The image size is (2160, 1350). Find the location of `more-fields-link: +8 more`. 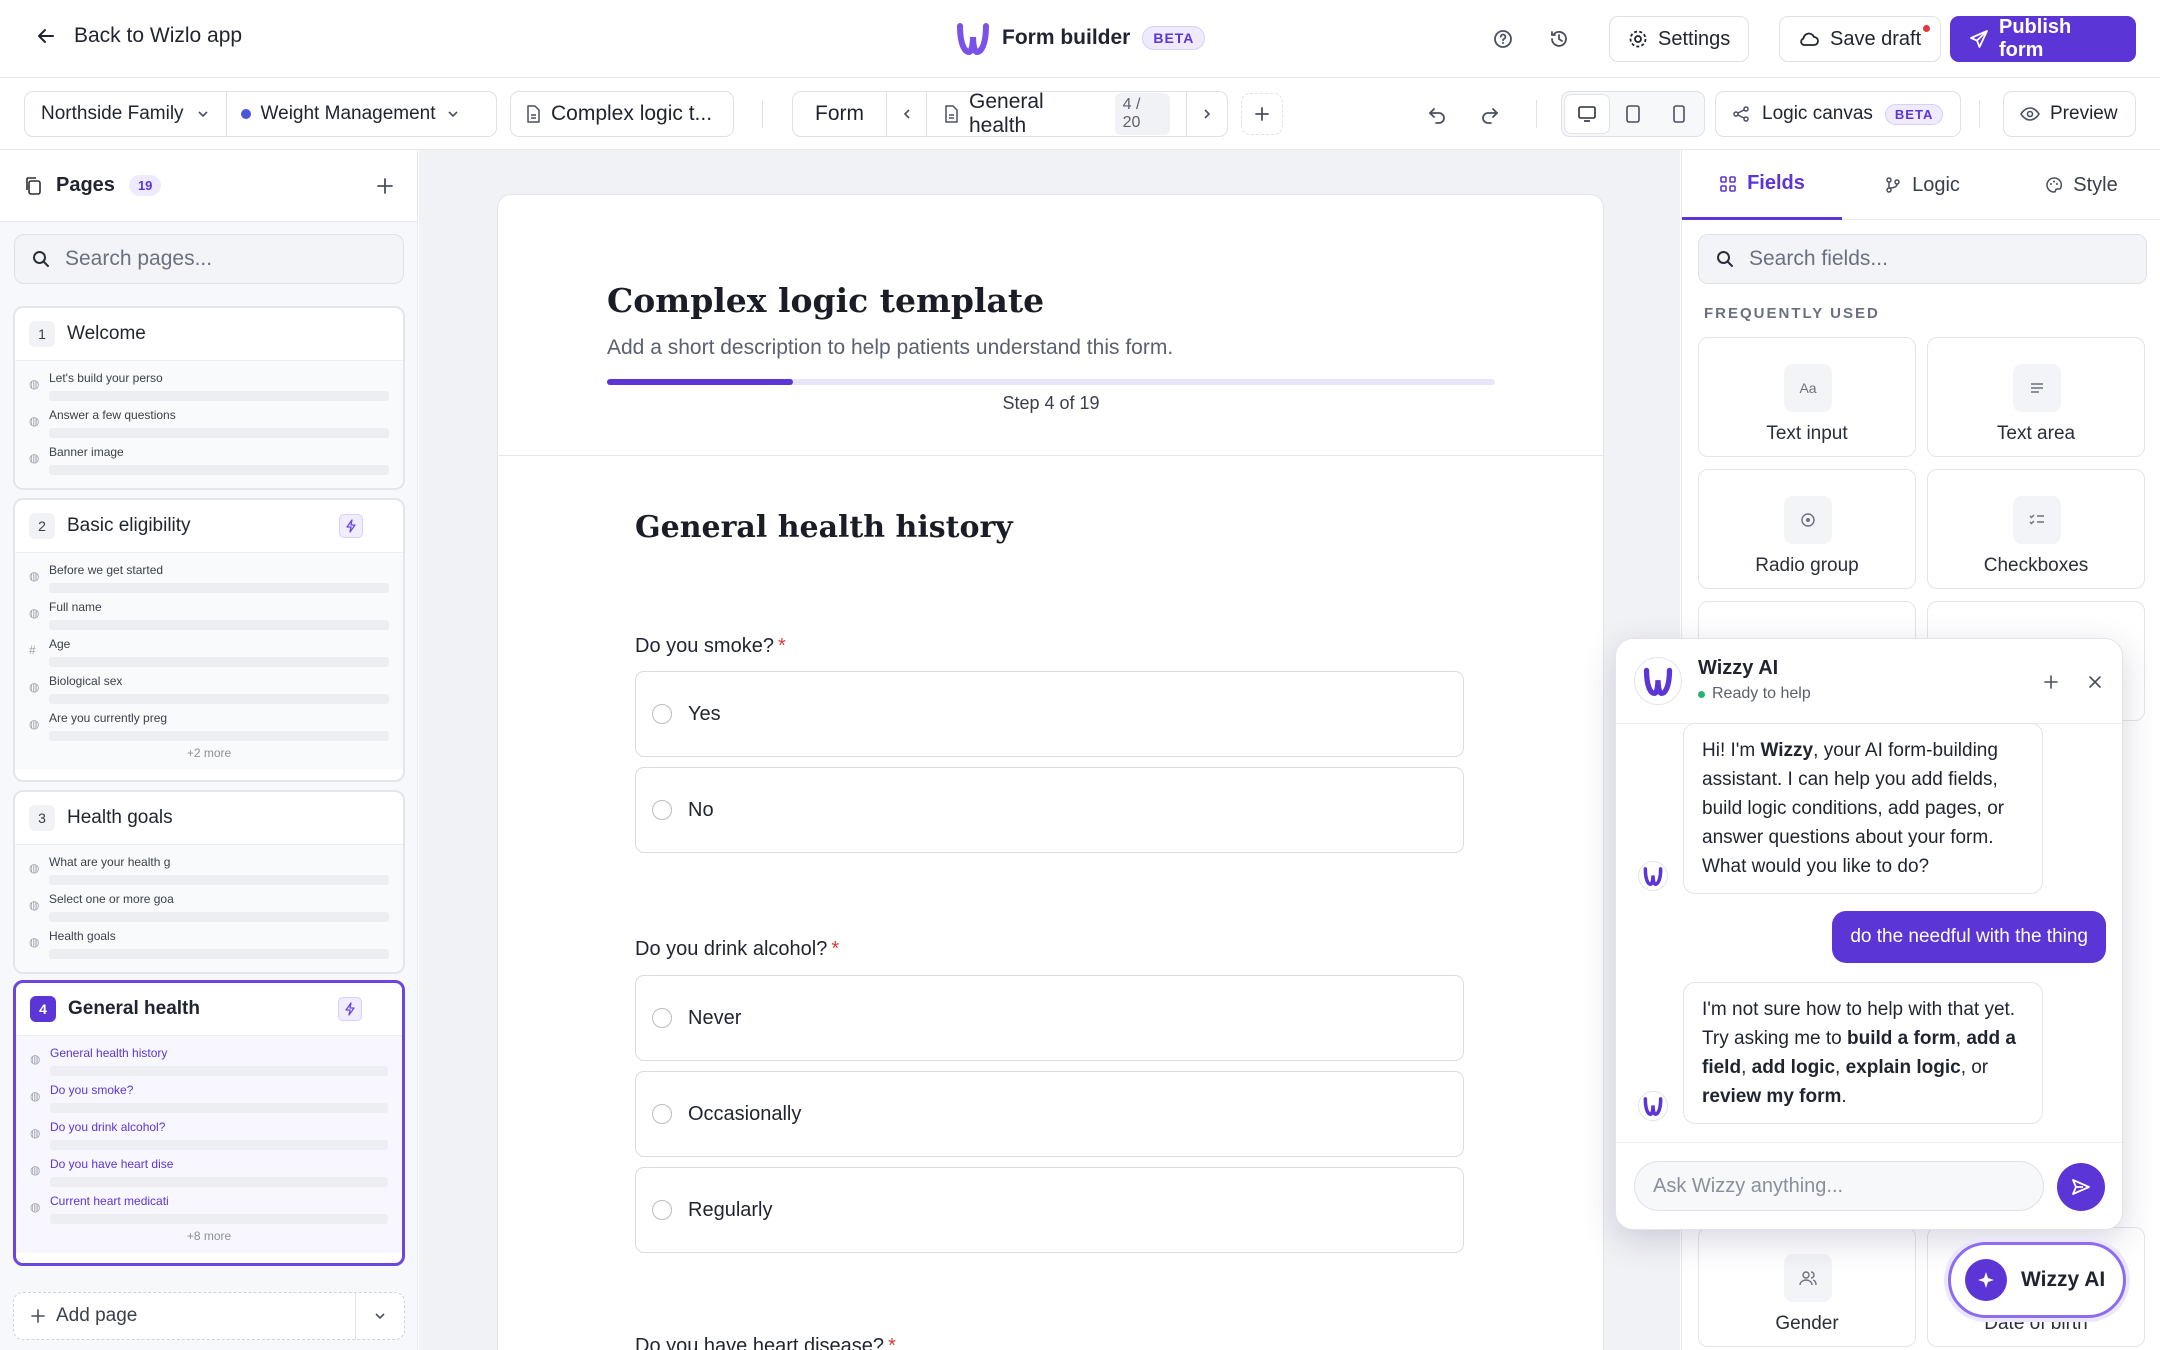

more-fields-link: +8 more is located at coordinates (209, 1235).